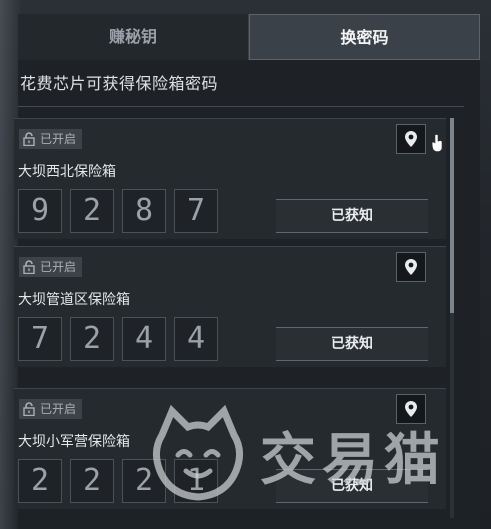 The image size is (491, 529). Describe the element at coordinates (40, 211) in the screenshot. I see `code-digit: 9` at that location.